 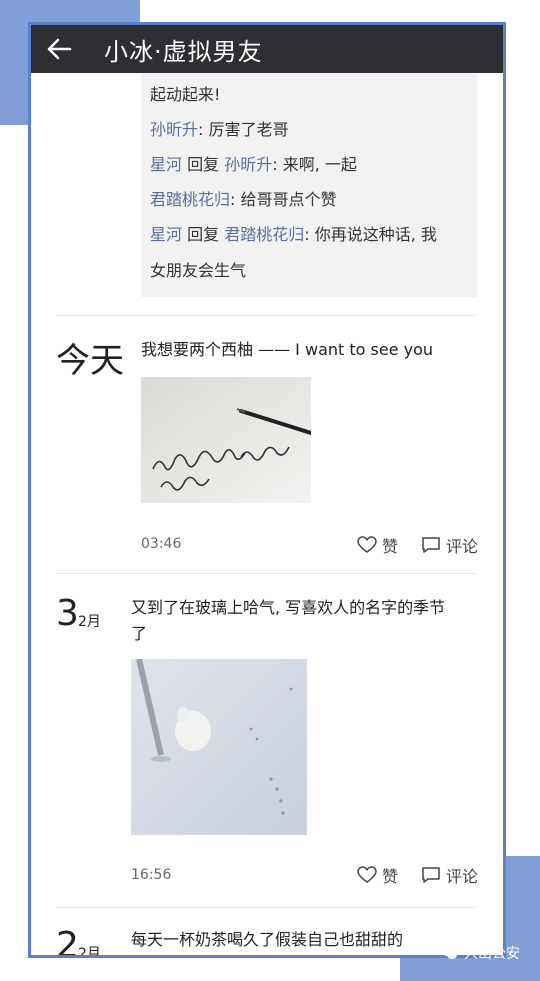 I want to click on watermark-text: 兴山公安, so click(x=492, y=954).